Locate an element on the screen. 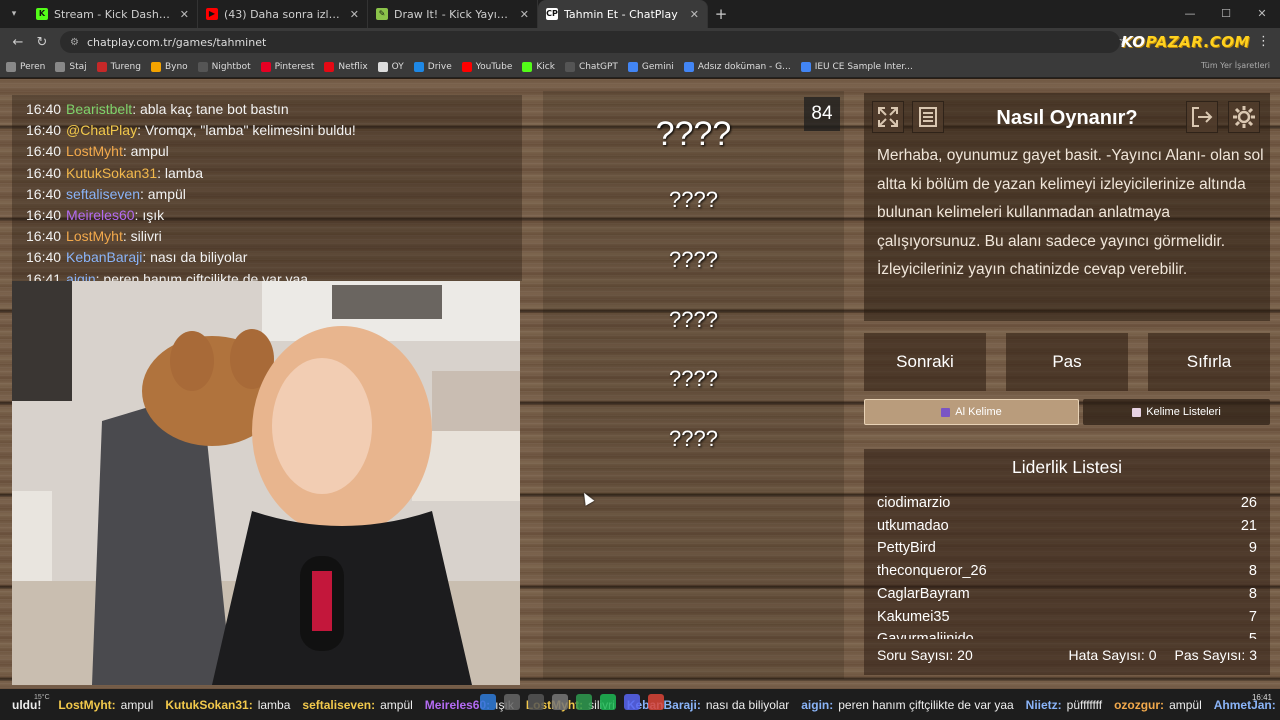 The height and width of the screenshot is (720, 1280). bookmark-label: Nightbot is located at coordinates (231, 66).